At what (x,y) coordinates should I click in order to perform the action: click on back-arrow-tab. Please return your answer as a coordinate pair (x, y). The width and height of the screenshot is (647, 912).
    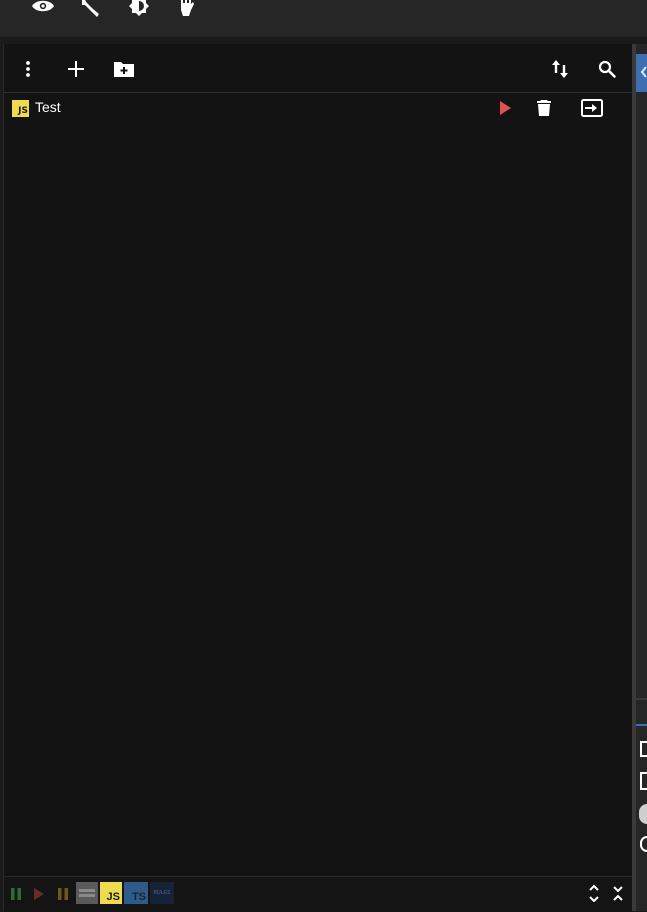
    Looking at the image, I should click on (641, 72).